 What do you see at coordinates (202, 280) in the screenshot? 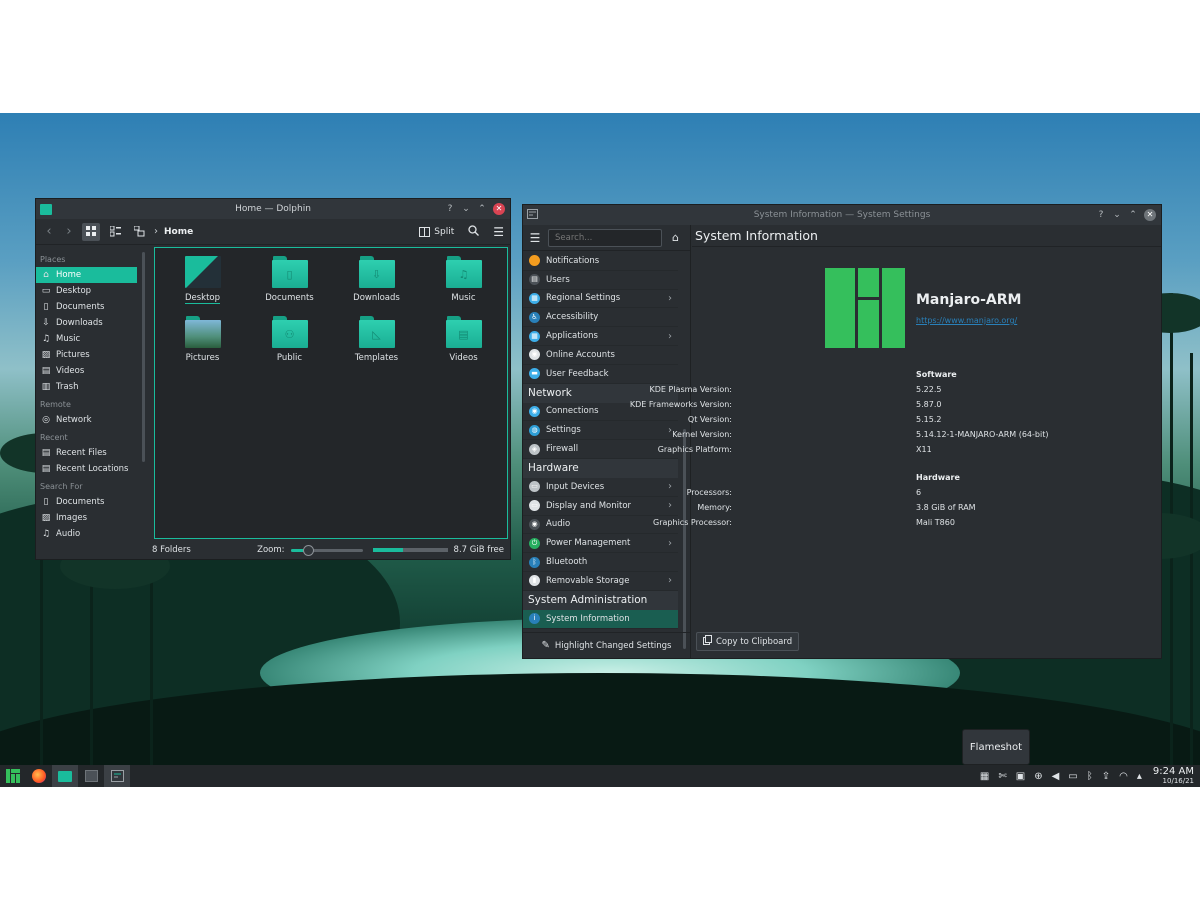
I see `folder-desktop: Desktop` at bounding box center [202, 280].